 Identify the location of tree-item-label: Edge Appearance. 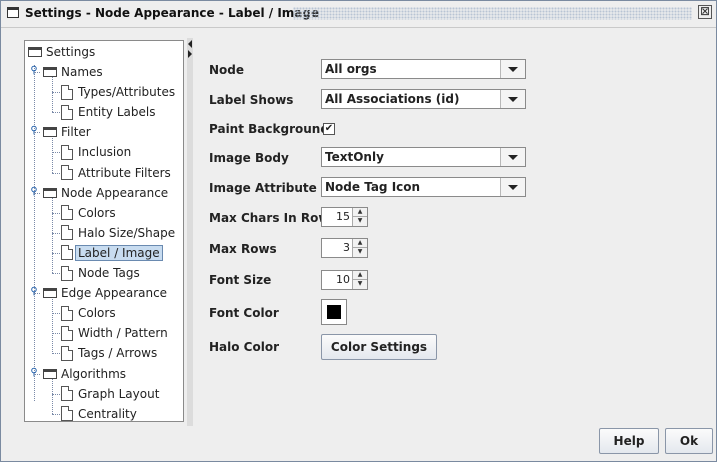
(114, 293).